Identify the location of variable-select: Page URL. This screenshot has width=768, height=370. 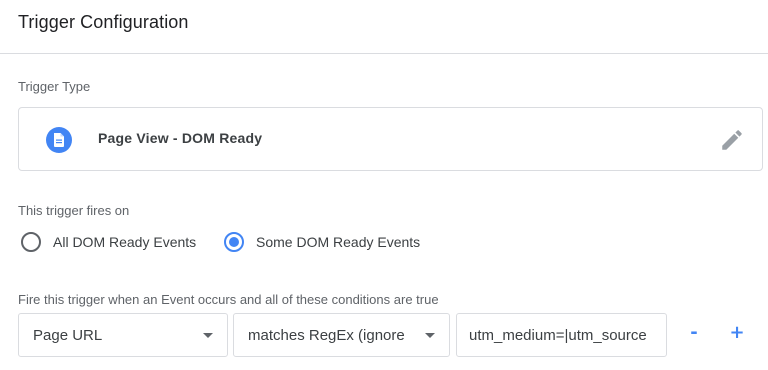
(123, 335).